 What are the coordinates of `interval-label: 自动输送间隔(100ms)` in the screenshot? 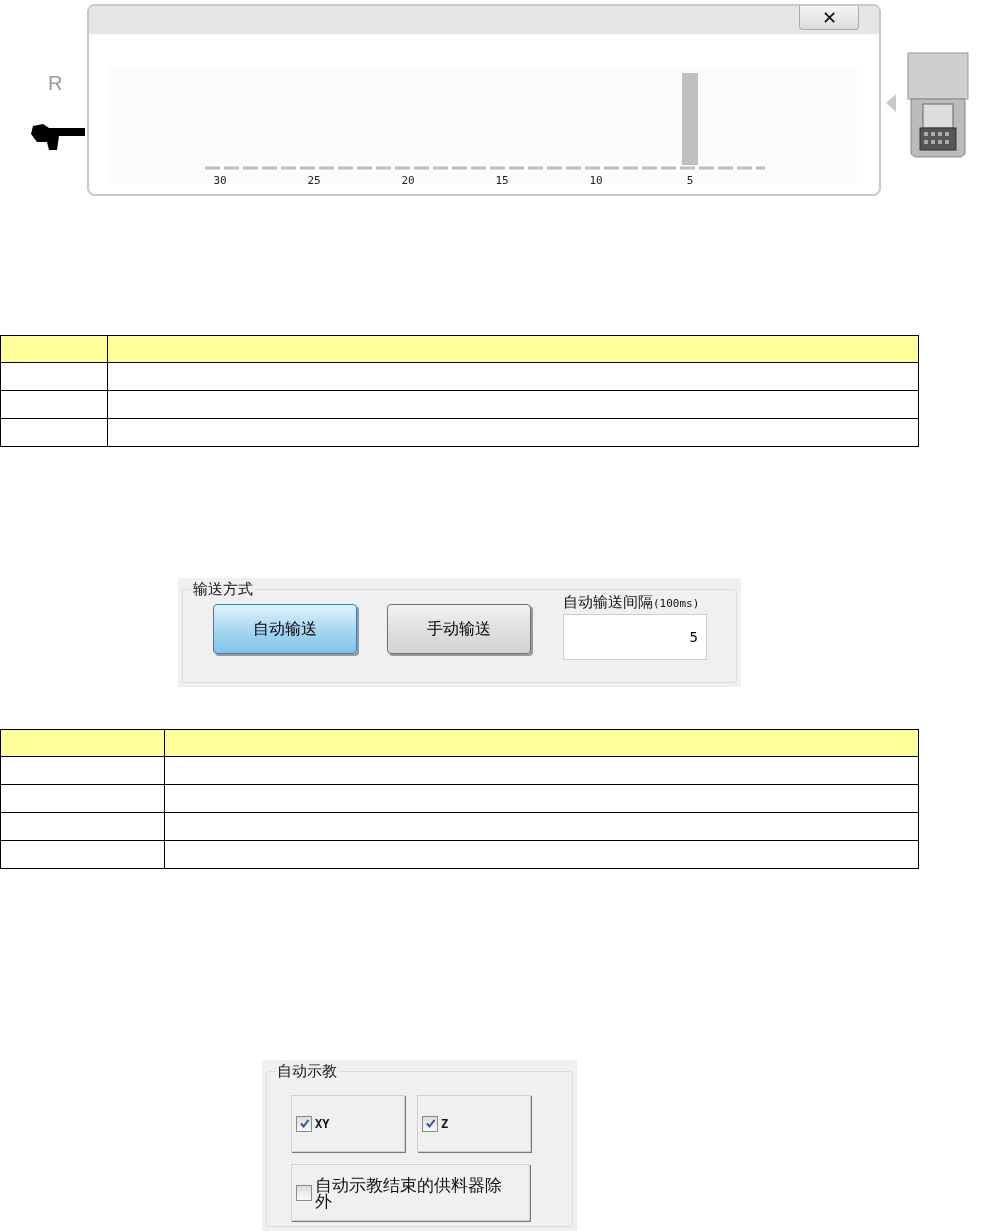 It's located at (632, 602).